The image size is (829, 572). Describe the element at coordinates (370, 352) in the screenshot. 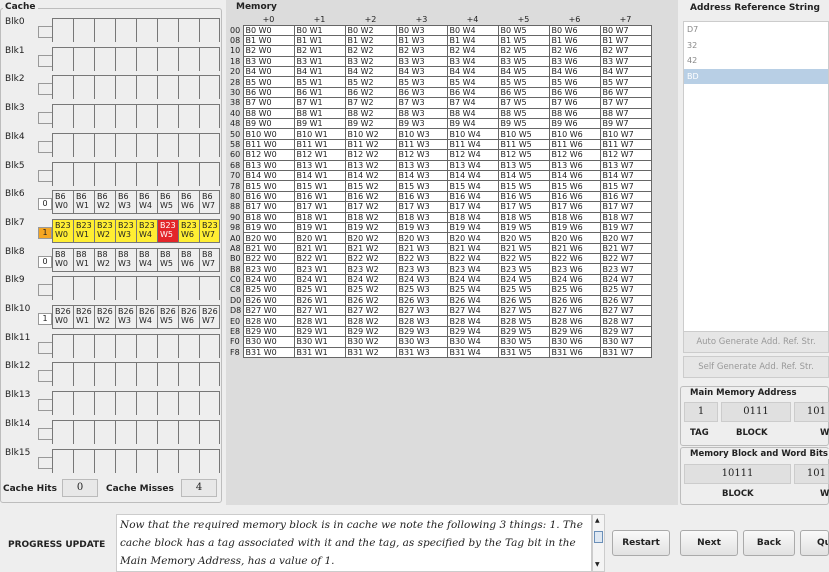

I see `memory-word-cell: B31 W2` at that location.